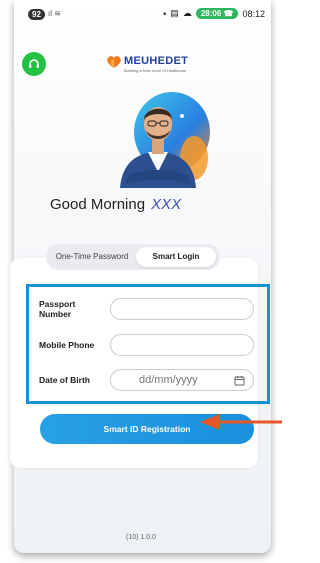 The image size is (320, 563). What do you see at coordinates (182, 345) in the screenshot?
I see `mobile-phone-input` at bounding box center [182, 345].